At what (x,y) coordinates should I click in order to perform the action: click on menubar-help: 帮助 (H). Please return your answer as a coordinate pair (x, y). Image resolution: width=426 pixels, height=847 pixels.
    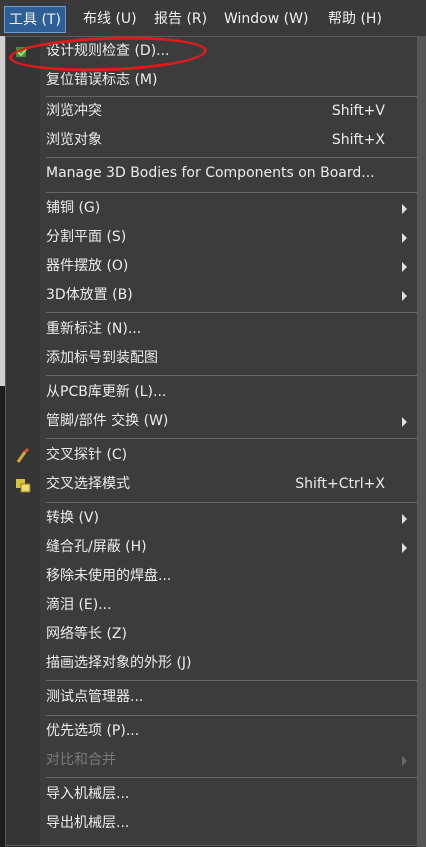
    Looking at the image, I should click on (355, 19).